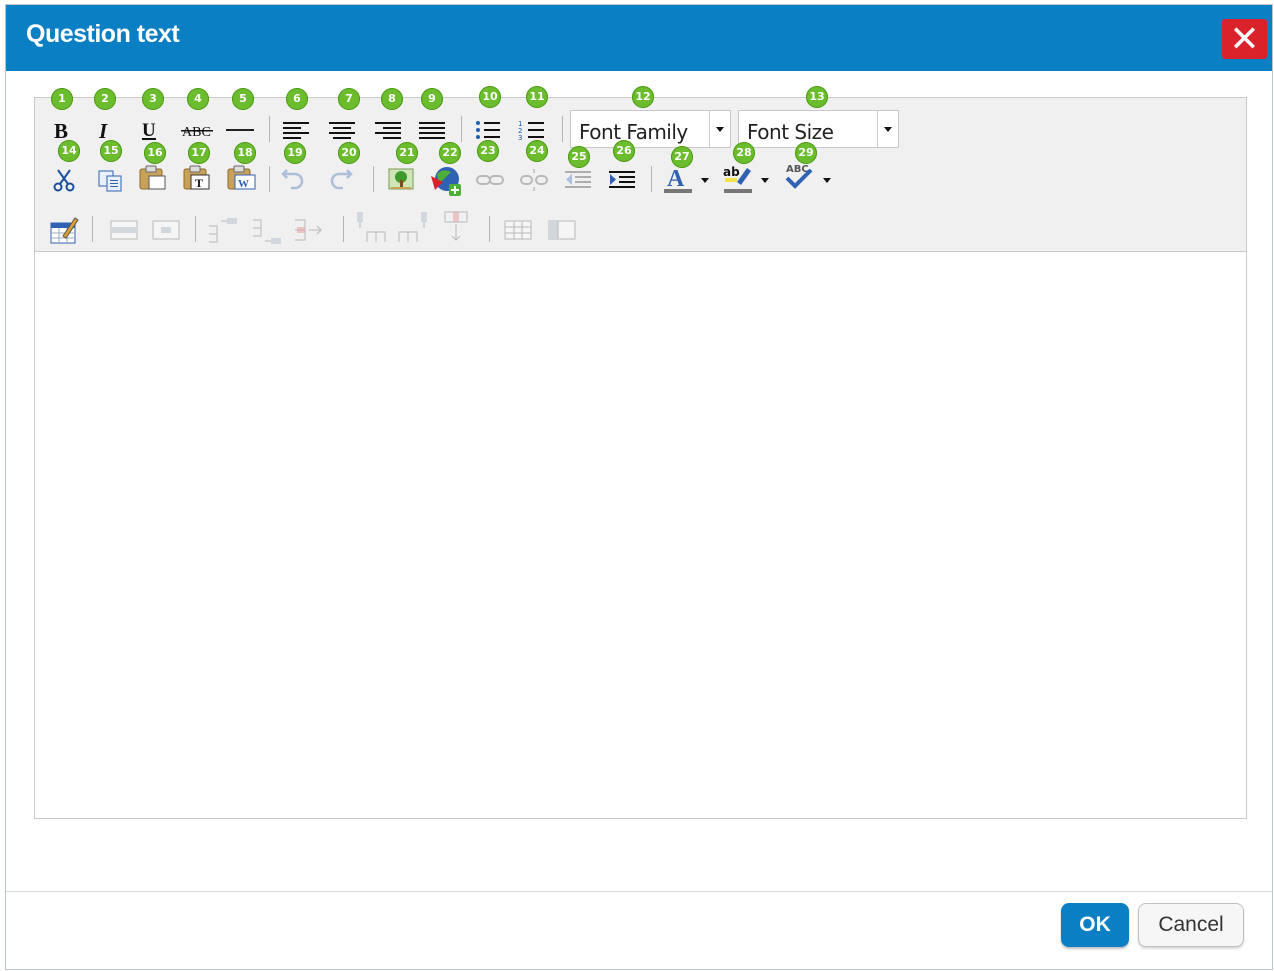  What do you see at coordinates (1191, 925) in the screenshot?
I see `cancel-button: Cancel` at bounding box center [1191, 925].